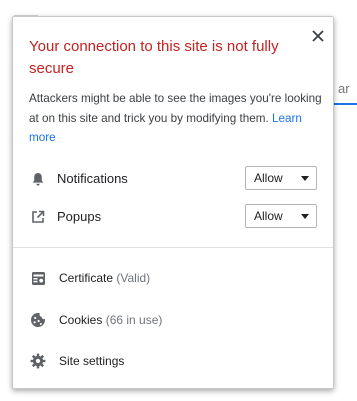 Image resolution: width=357 pixels, height=401 pixels. What do you see at coordinates (173, 247) in the screenshot?
I see `section-divider` at bounding box center [173, 247].